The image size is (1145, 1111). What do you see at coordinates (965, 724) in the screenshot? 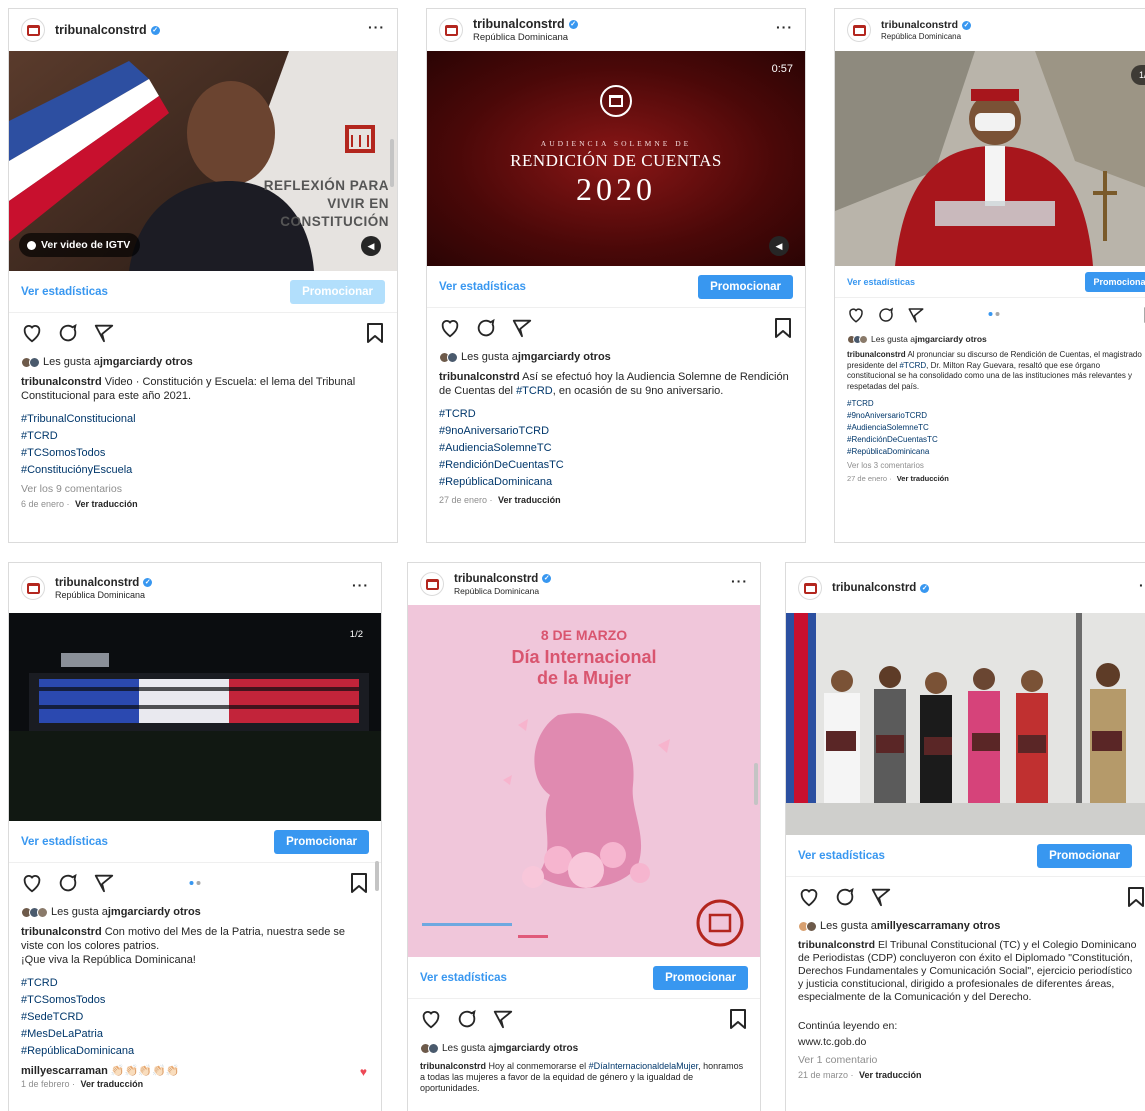
I see `post-media` at bounding box center [965, 724].